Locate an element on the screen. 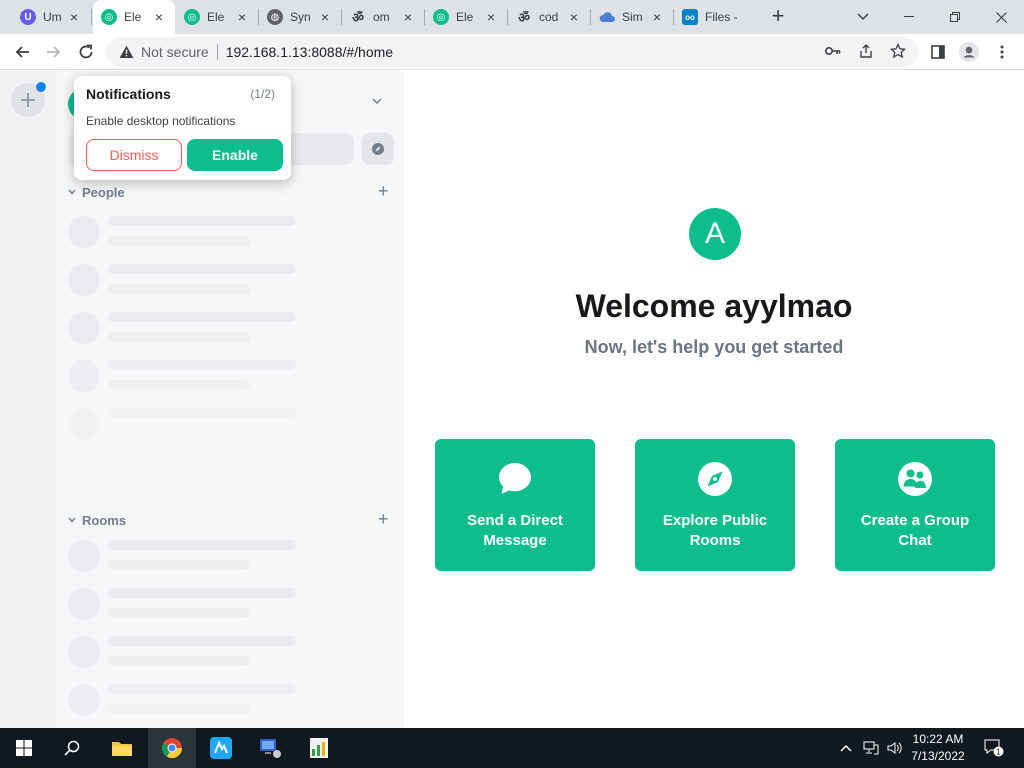  network-app-button is located at coordinates (270, 748).